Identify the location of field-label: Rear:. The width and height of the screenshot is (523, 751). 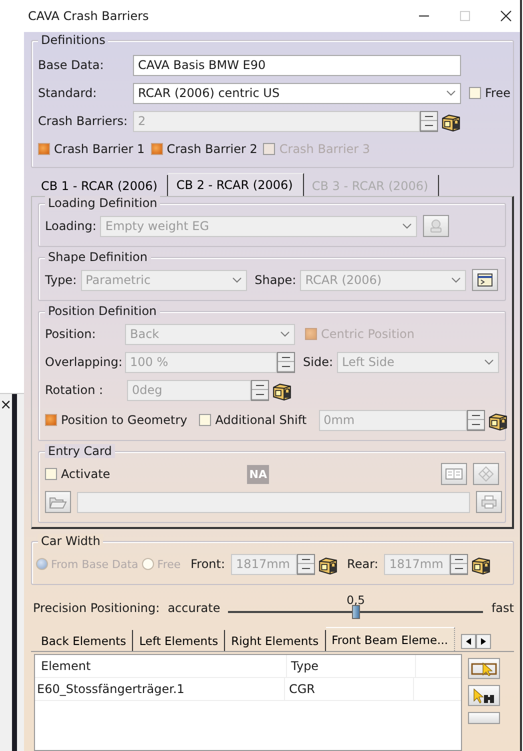
(362, 564).